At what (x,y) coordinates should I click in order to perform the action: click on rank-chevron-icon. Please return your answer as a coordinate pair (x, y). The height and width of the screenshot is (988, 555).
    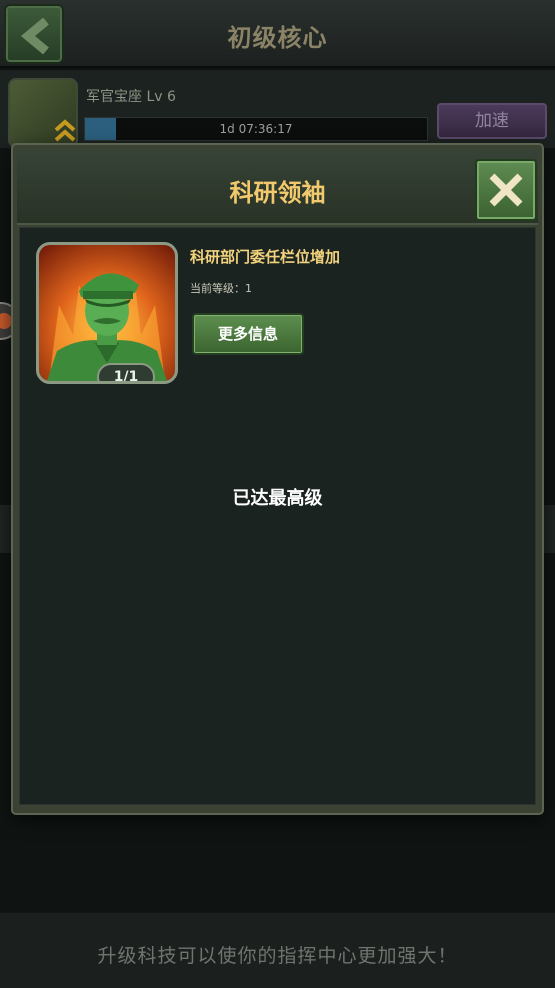
    Looking at the image, I should click on (65, 130).